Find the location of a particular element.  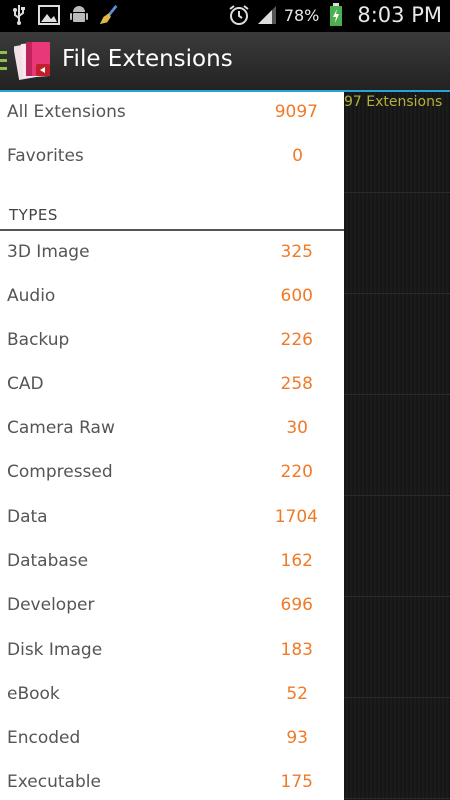

drawer-item-label: Audio is located at coordinates (31, 296).